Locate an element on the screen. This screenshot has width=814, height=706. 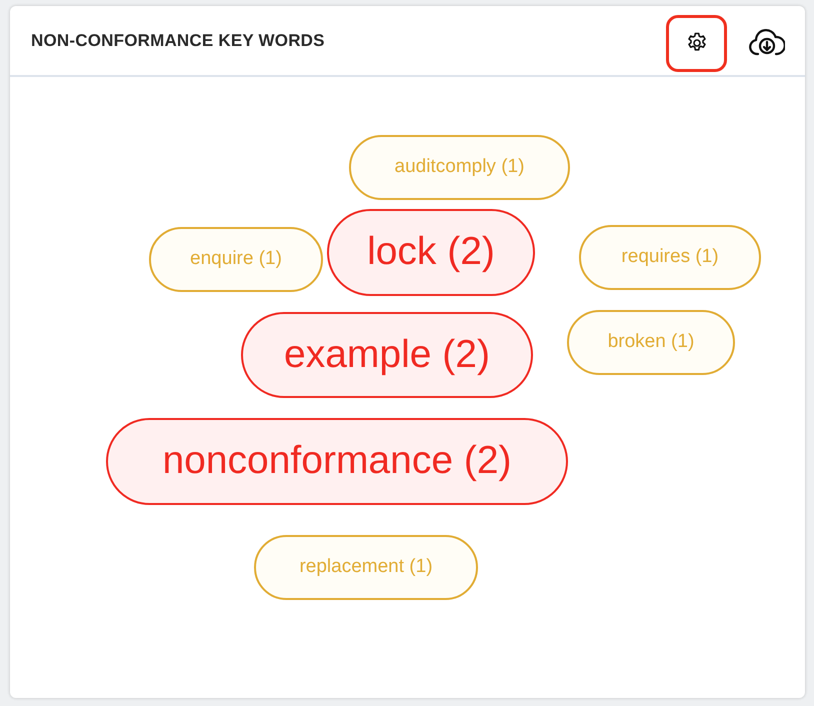
keyword-tag: example (2) is located at coordinates (387, 355).